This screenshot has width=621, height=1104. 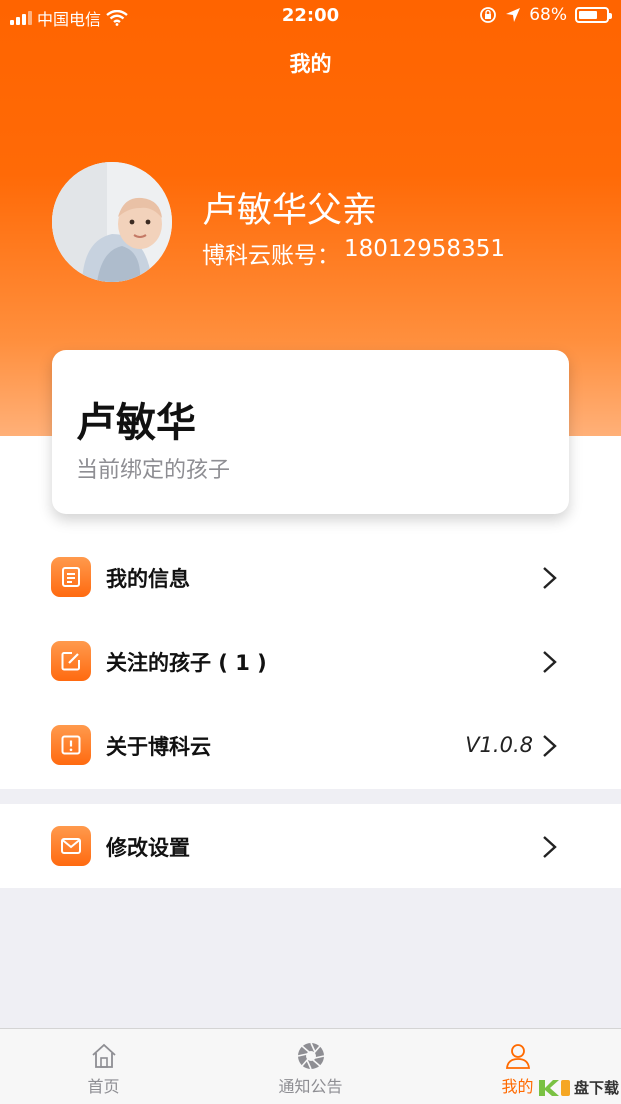 I want to click on menu-item-label: 我的信息, so click(x=148, y=579).